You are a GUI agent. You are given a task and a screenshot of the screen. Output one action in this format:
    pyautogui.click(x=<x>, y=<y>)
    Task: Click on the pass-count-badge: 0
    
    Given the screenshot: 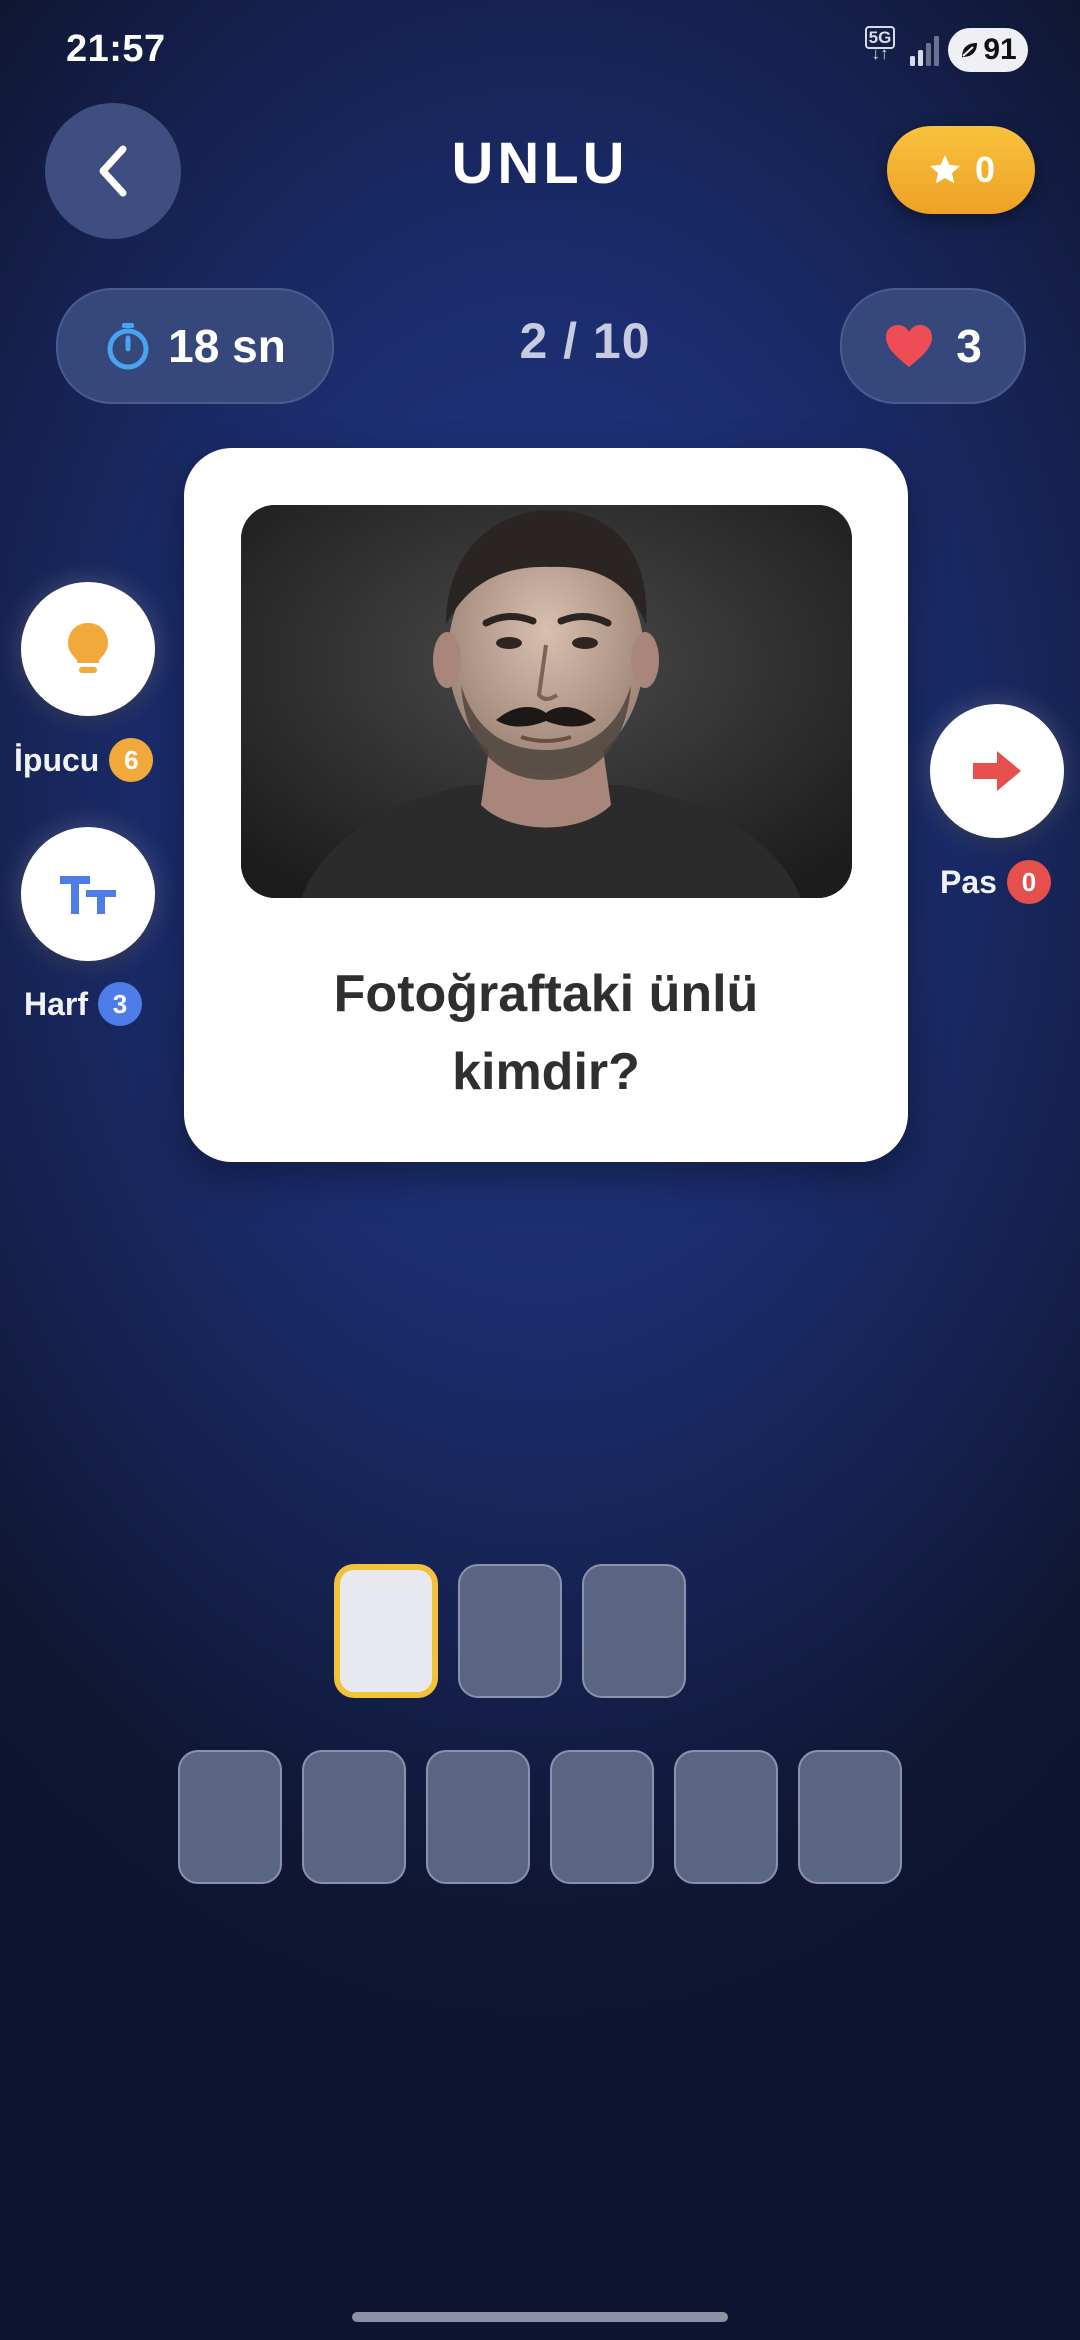 What is the action you would take?
    pyautogui.click(x=1028, y=882)
    